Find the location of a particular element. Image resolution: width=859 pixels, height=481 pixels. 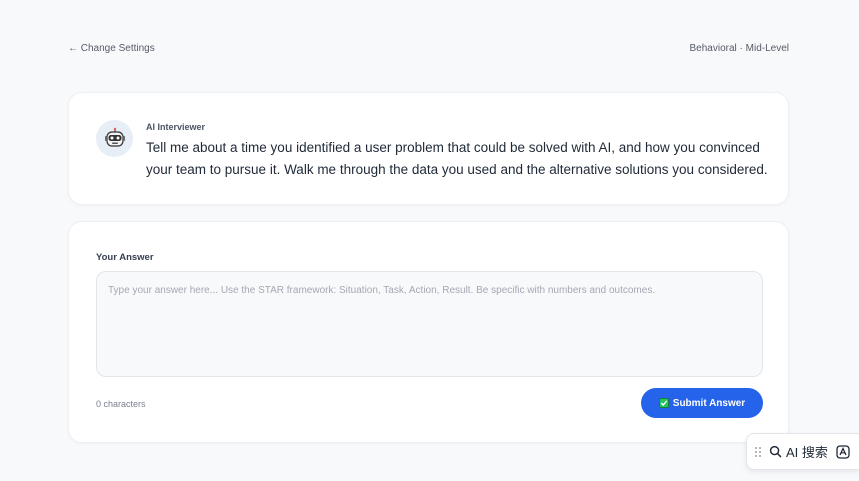

change-settings-link: ← Change Settings is located at coordinates (111, 48).